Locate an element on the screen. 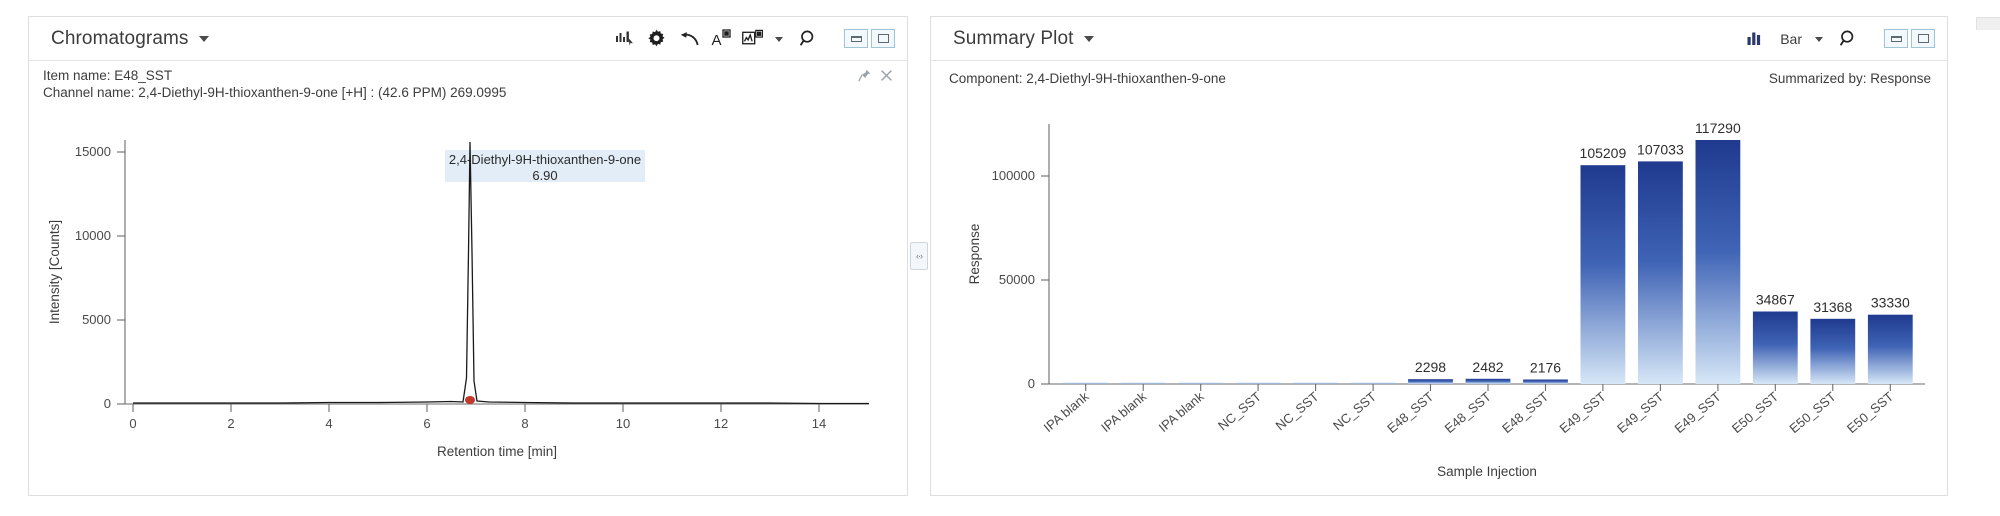 This screenshot has width=2000, height=516. close-icon is located at coordinates (886, 78).